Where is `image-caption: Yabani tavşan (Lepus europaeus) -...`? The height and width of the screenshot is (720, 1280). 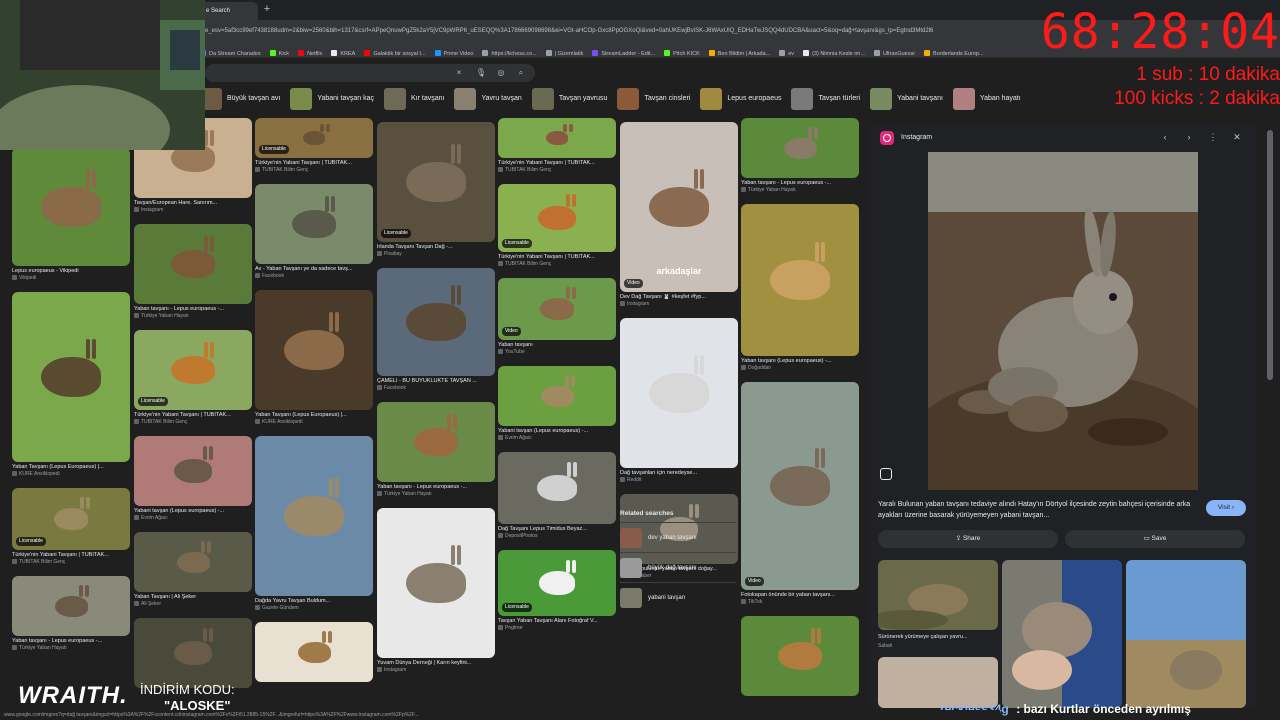
image-caption: Yabani tavşan (Lepus europaeus) -... is located at coordinates (193, 511).